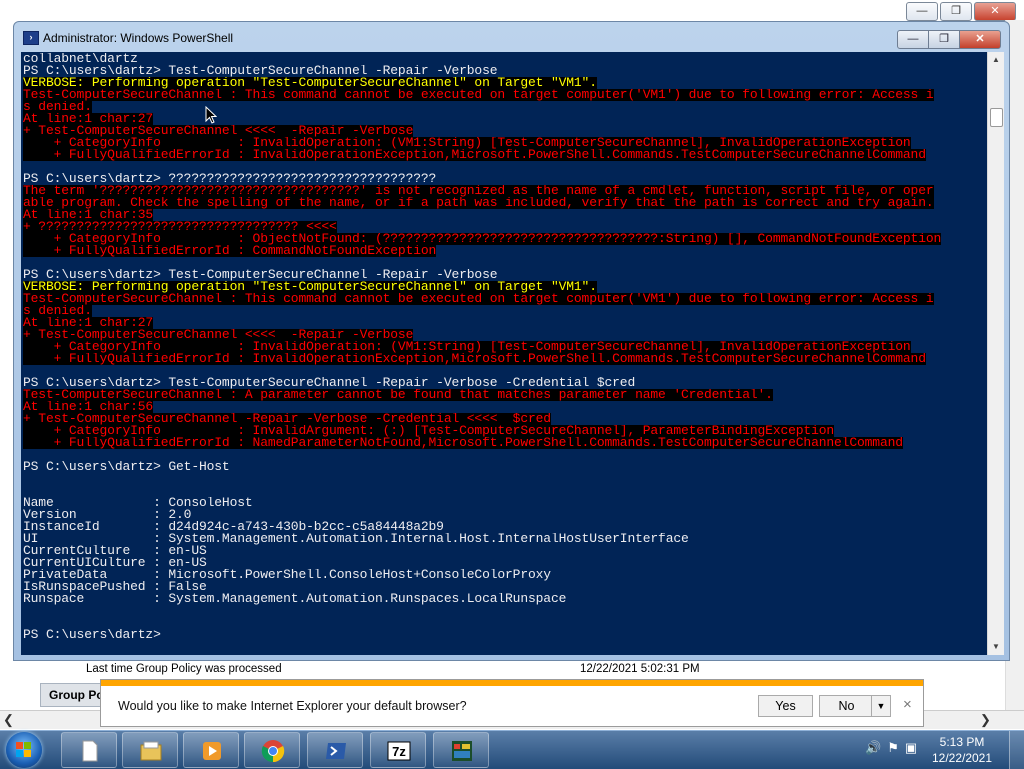 The height and width of the screenshot is (769, 1024). I want to click on taskbar: 7z 🔊 ⚑ ▣ 5:13 PM 12/22/2021, so click(512, 749).